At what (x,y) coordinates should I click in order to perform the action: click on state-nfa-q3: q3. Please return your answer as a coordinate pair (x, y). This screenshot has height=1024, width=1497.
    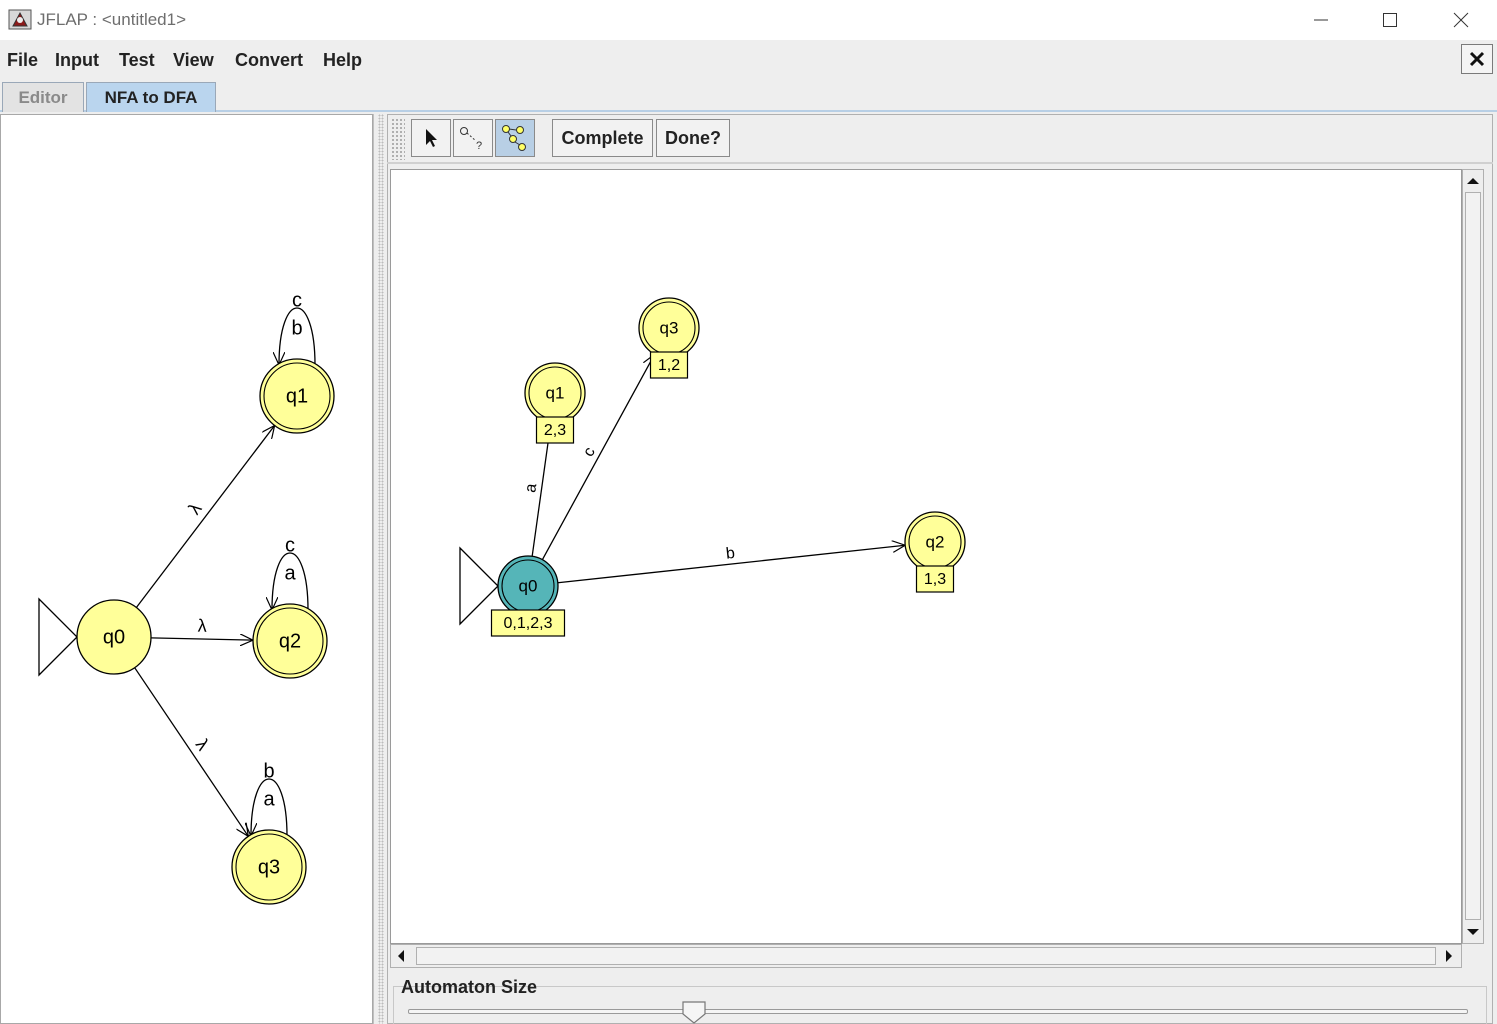
    Looking at the image, I should click on (269, 867).